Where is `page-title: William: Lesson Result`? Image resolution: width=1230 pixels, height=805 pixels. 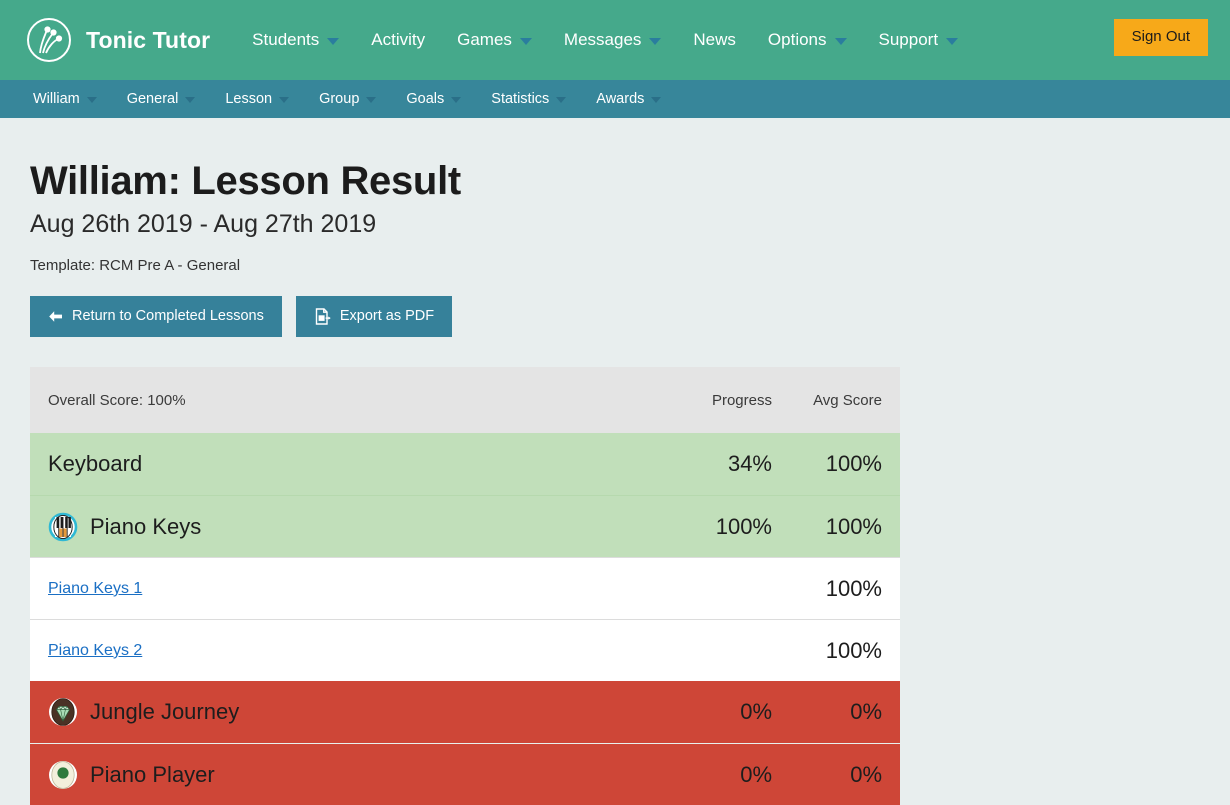
page-title: William: Lesson Result is located at coordinates (245, 181).